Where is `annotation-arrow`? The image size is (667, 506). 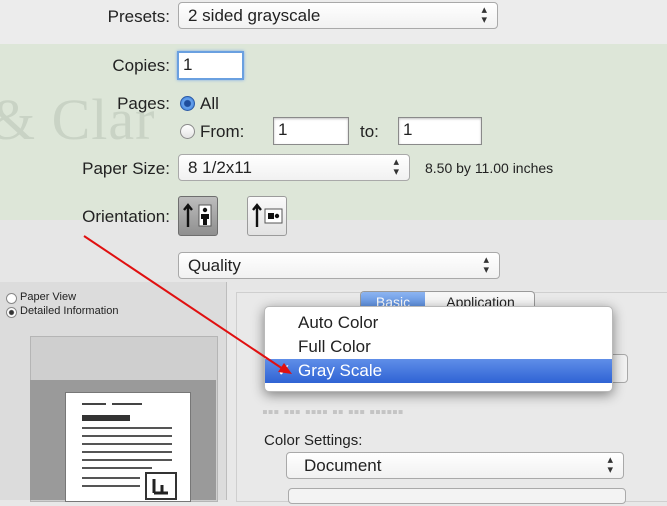
annotation-arrow is located at coordinates (187, 304).